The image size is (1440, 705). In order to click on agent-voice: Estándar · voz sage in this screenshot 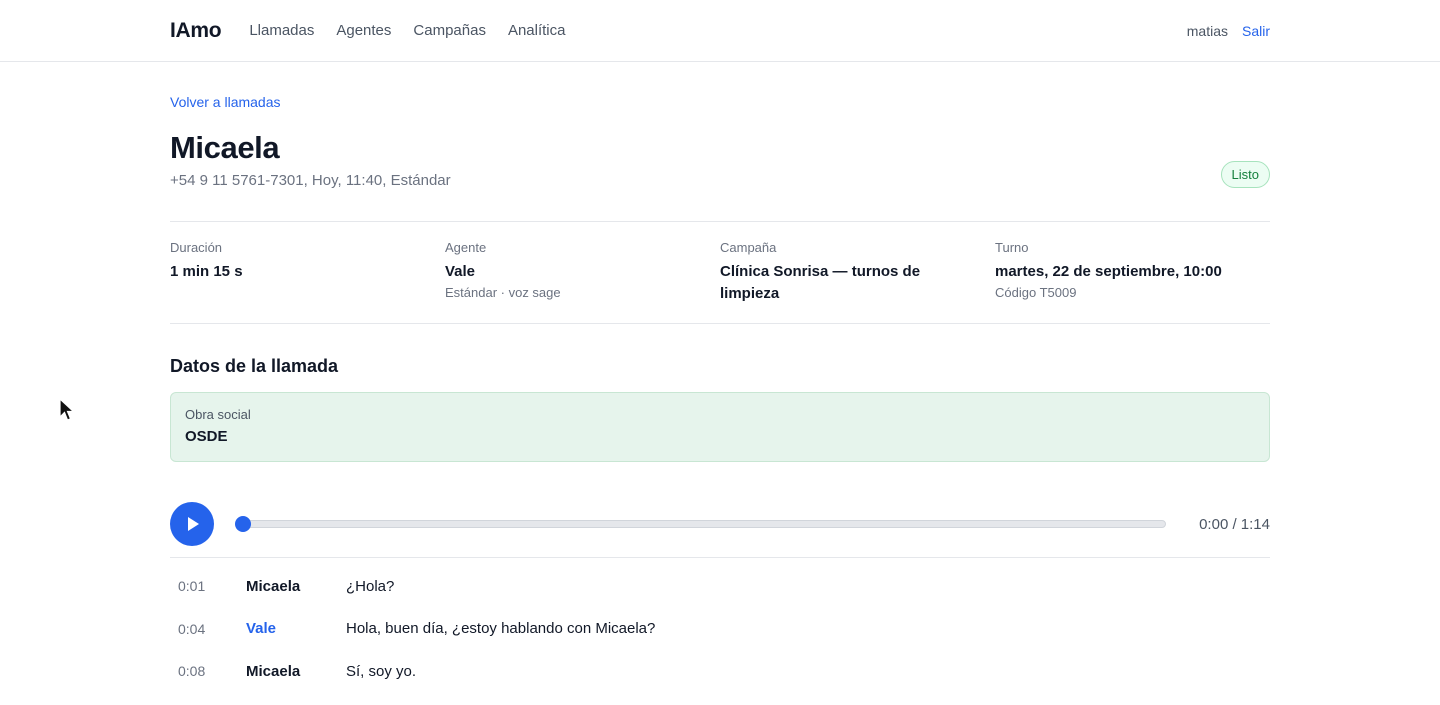, I will do `click(503, 292)`.